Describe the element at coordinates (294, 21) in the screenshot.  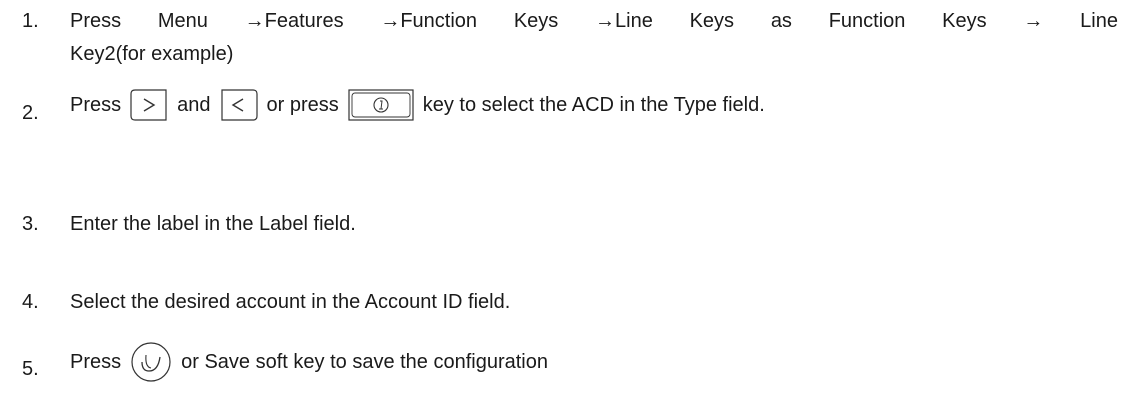
I see `word: →Features` at that location.